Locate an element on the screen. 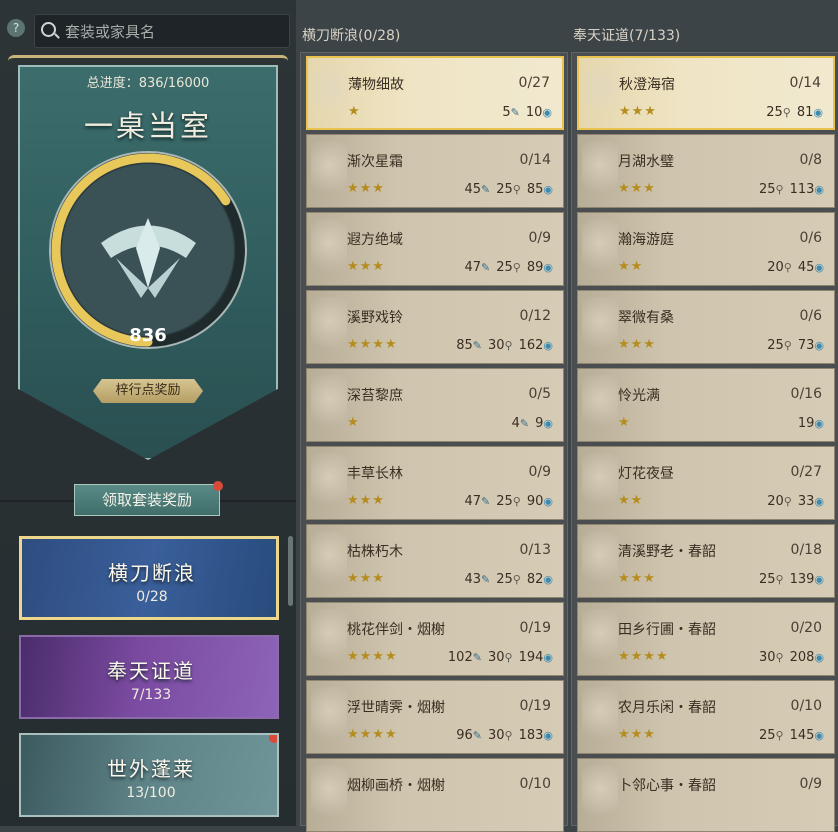  set-row: 烟柳画桥・烟榭 0/10 is located at coordinates (435, 795).